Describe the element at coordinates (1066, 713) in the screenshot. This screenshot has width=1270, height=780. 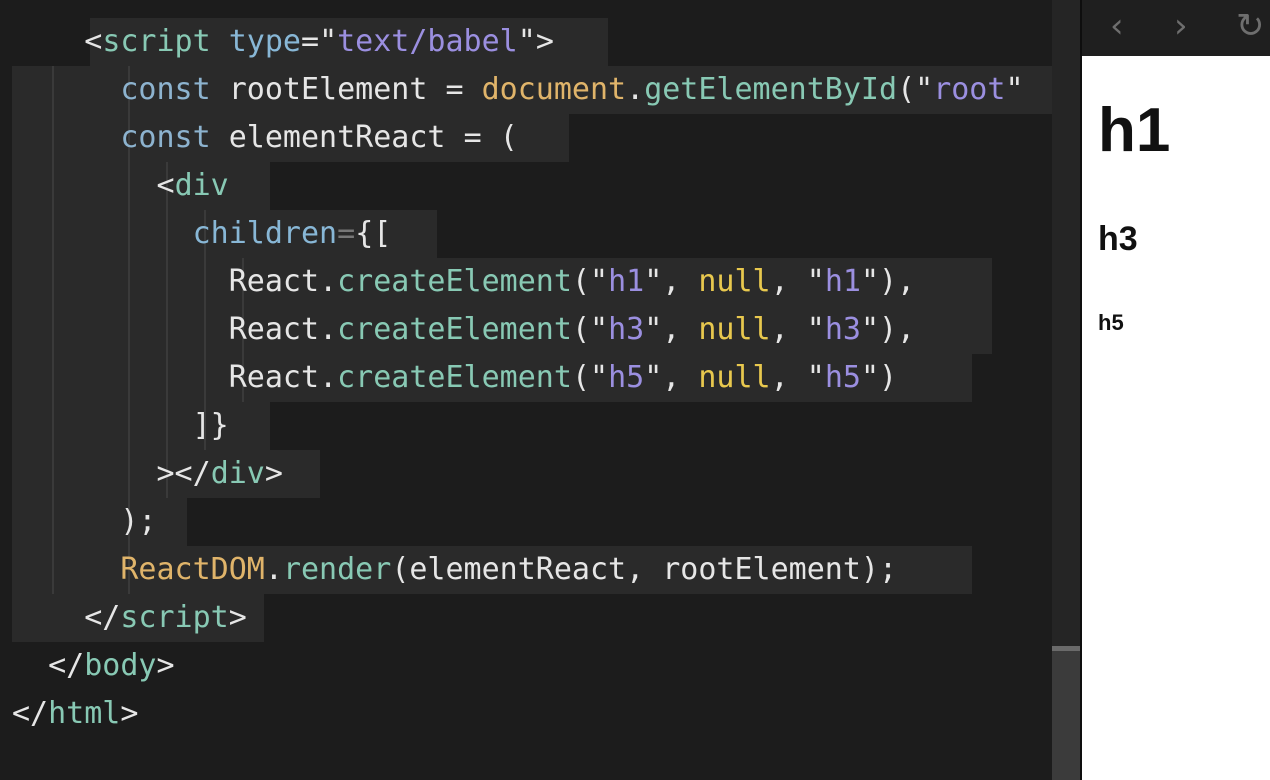
I see `scrollbar-thumb` at that location.